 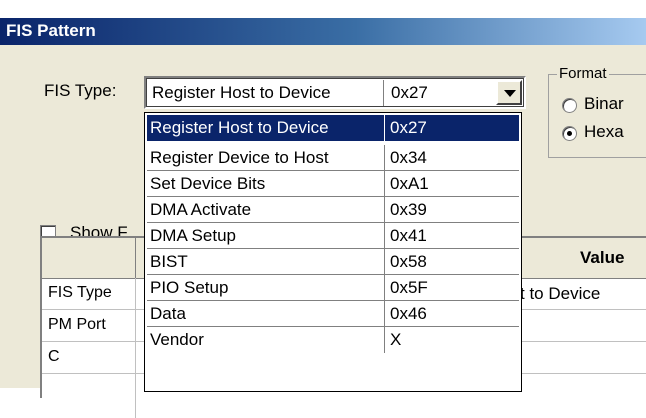 What do you see at coordinates (408, 261) in the screenshot?
I see `option-code: 0x58` at bounding box center [408, 261].